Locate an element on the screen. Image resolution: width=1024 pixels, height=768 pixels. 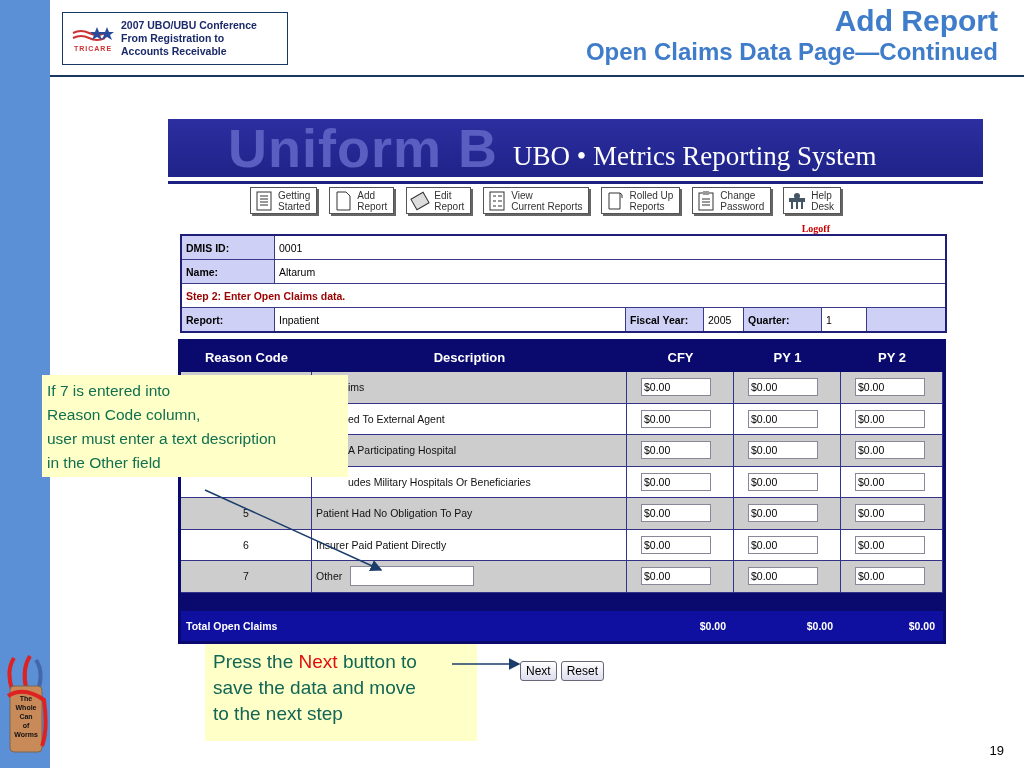
nav-button: Add Report is located at coordinates (362, 200).